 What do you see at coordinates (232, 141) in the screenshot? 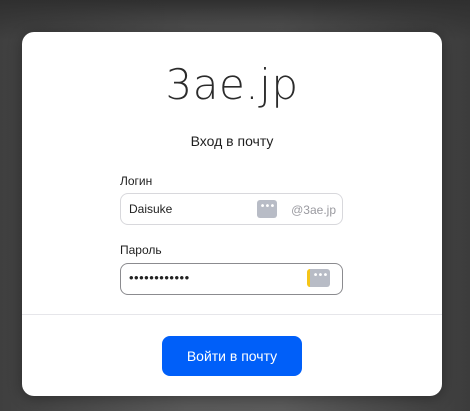
I see `dialog-title: Вход в почту` at bounding box center [232, 141].